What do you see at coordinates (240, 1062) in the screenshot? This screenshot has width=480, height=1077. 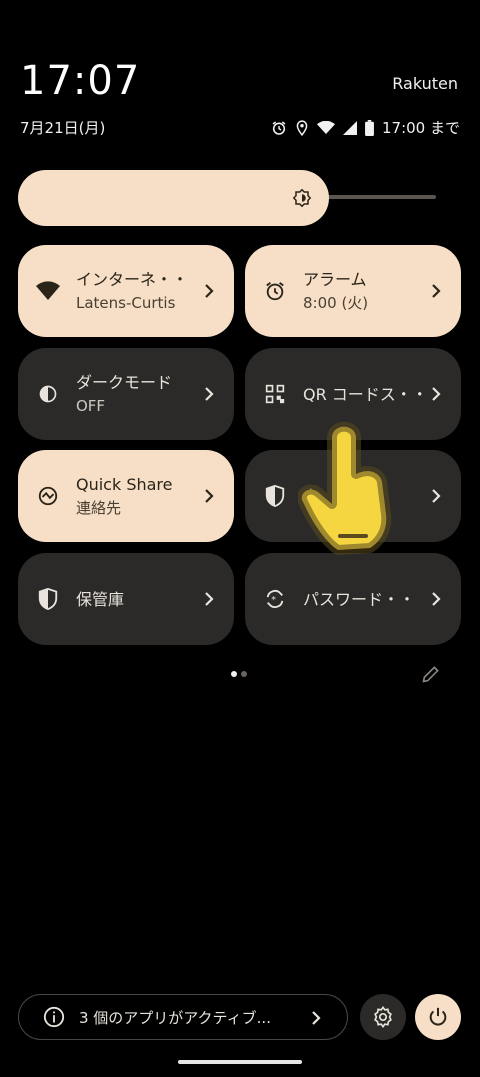 I see `home-indicator` at bounding box center [240, 1062].